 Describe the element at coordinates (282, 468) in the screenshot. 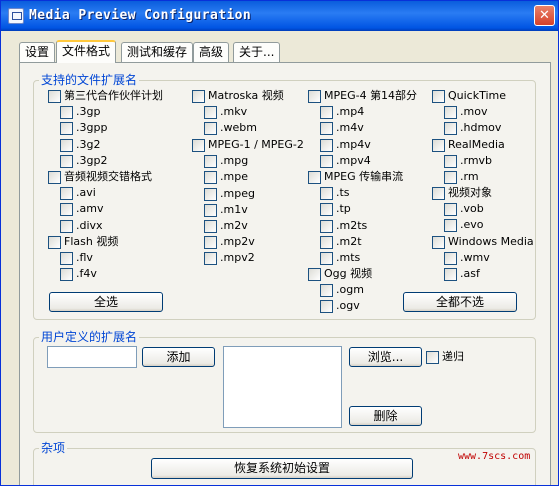

I see `restore-defaults-button: 恢复系统初始设置` at that location.